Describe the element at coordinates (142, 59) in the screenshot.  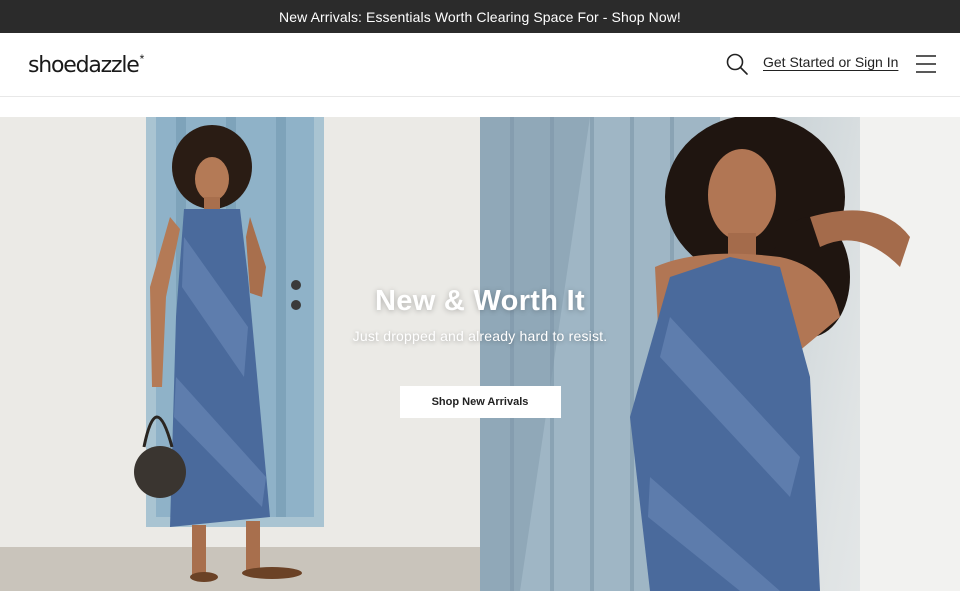
I see `logo-star-mark: *` at that location.